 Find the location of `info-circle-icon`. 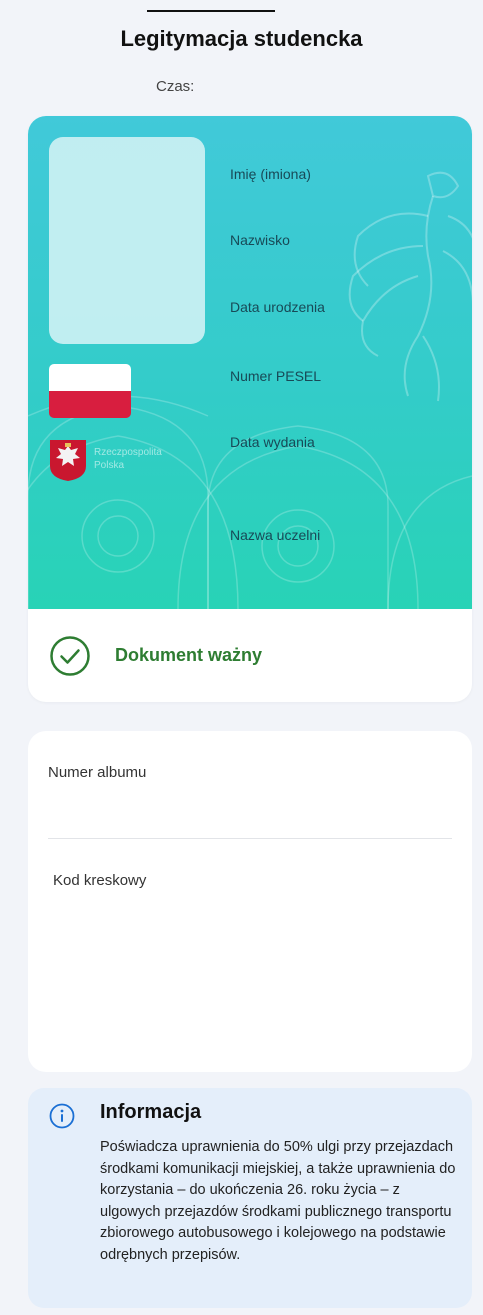

info-circle-icon is located at coordinates (62, 1116).